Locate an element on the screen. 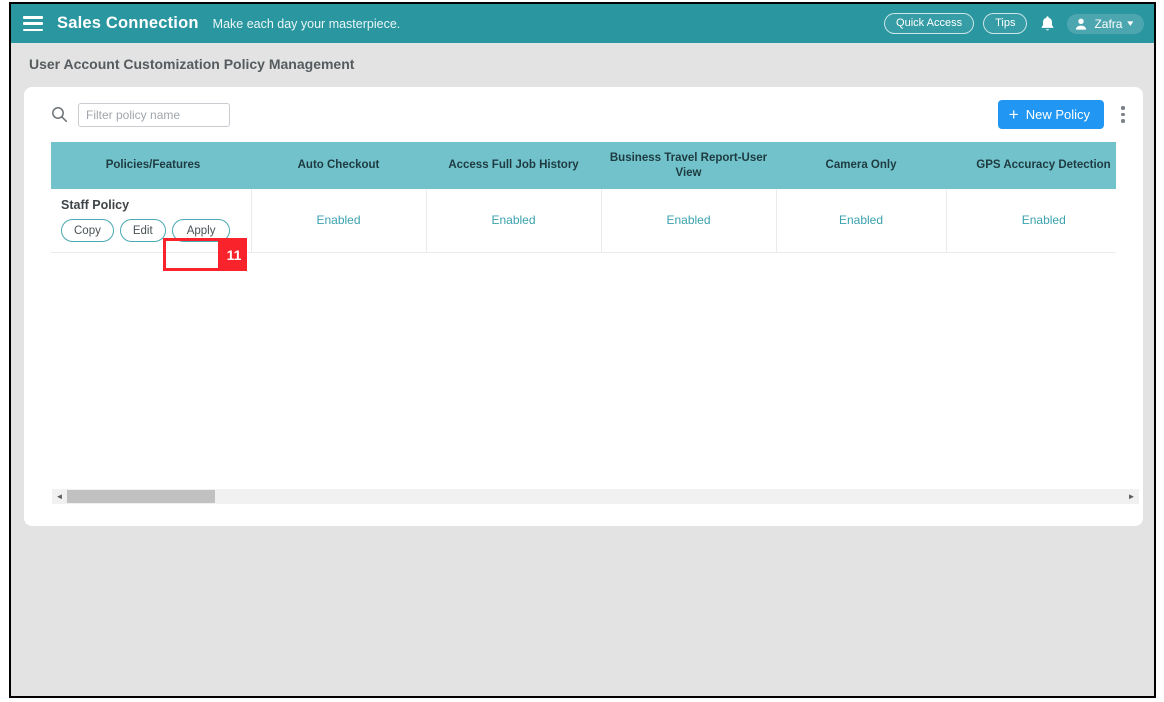 This screenshot has height=702, width=1164. tips-button: Tips is located at coordinates (1005, 23).